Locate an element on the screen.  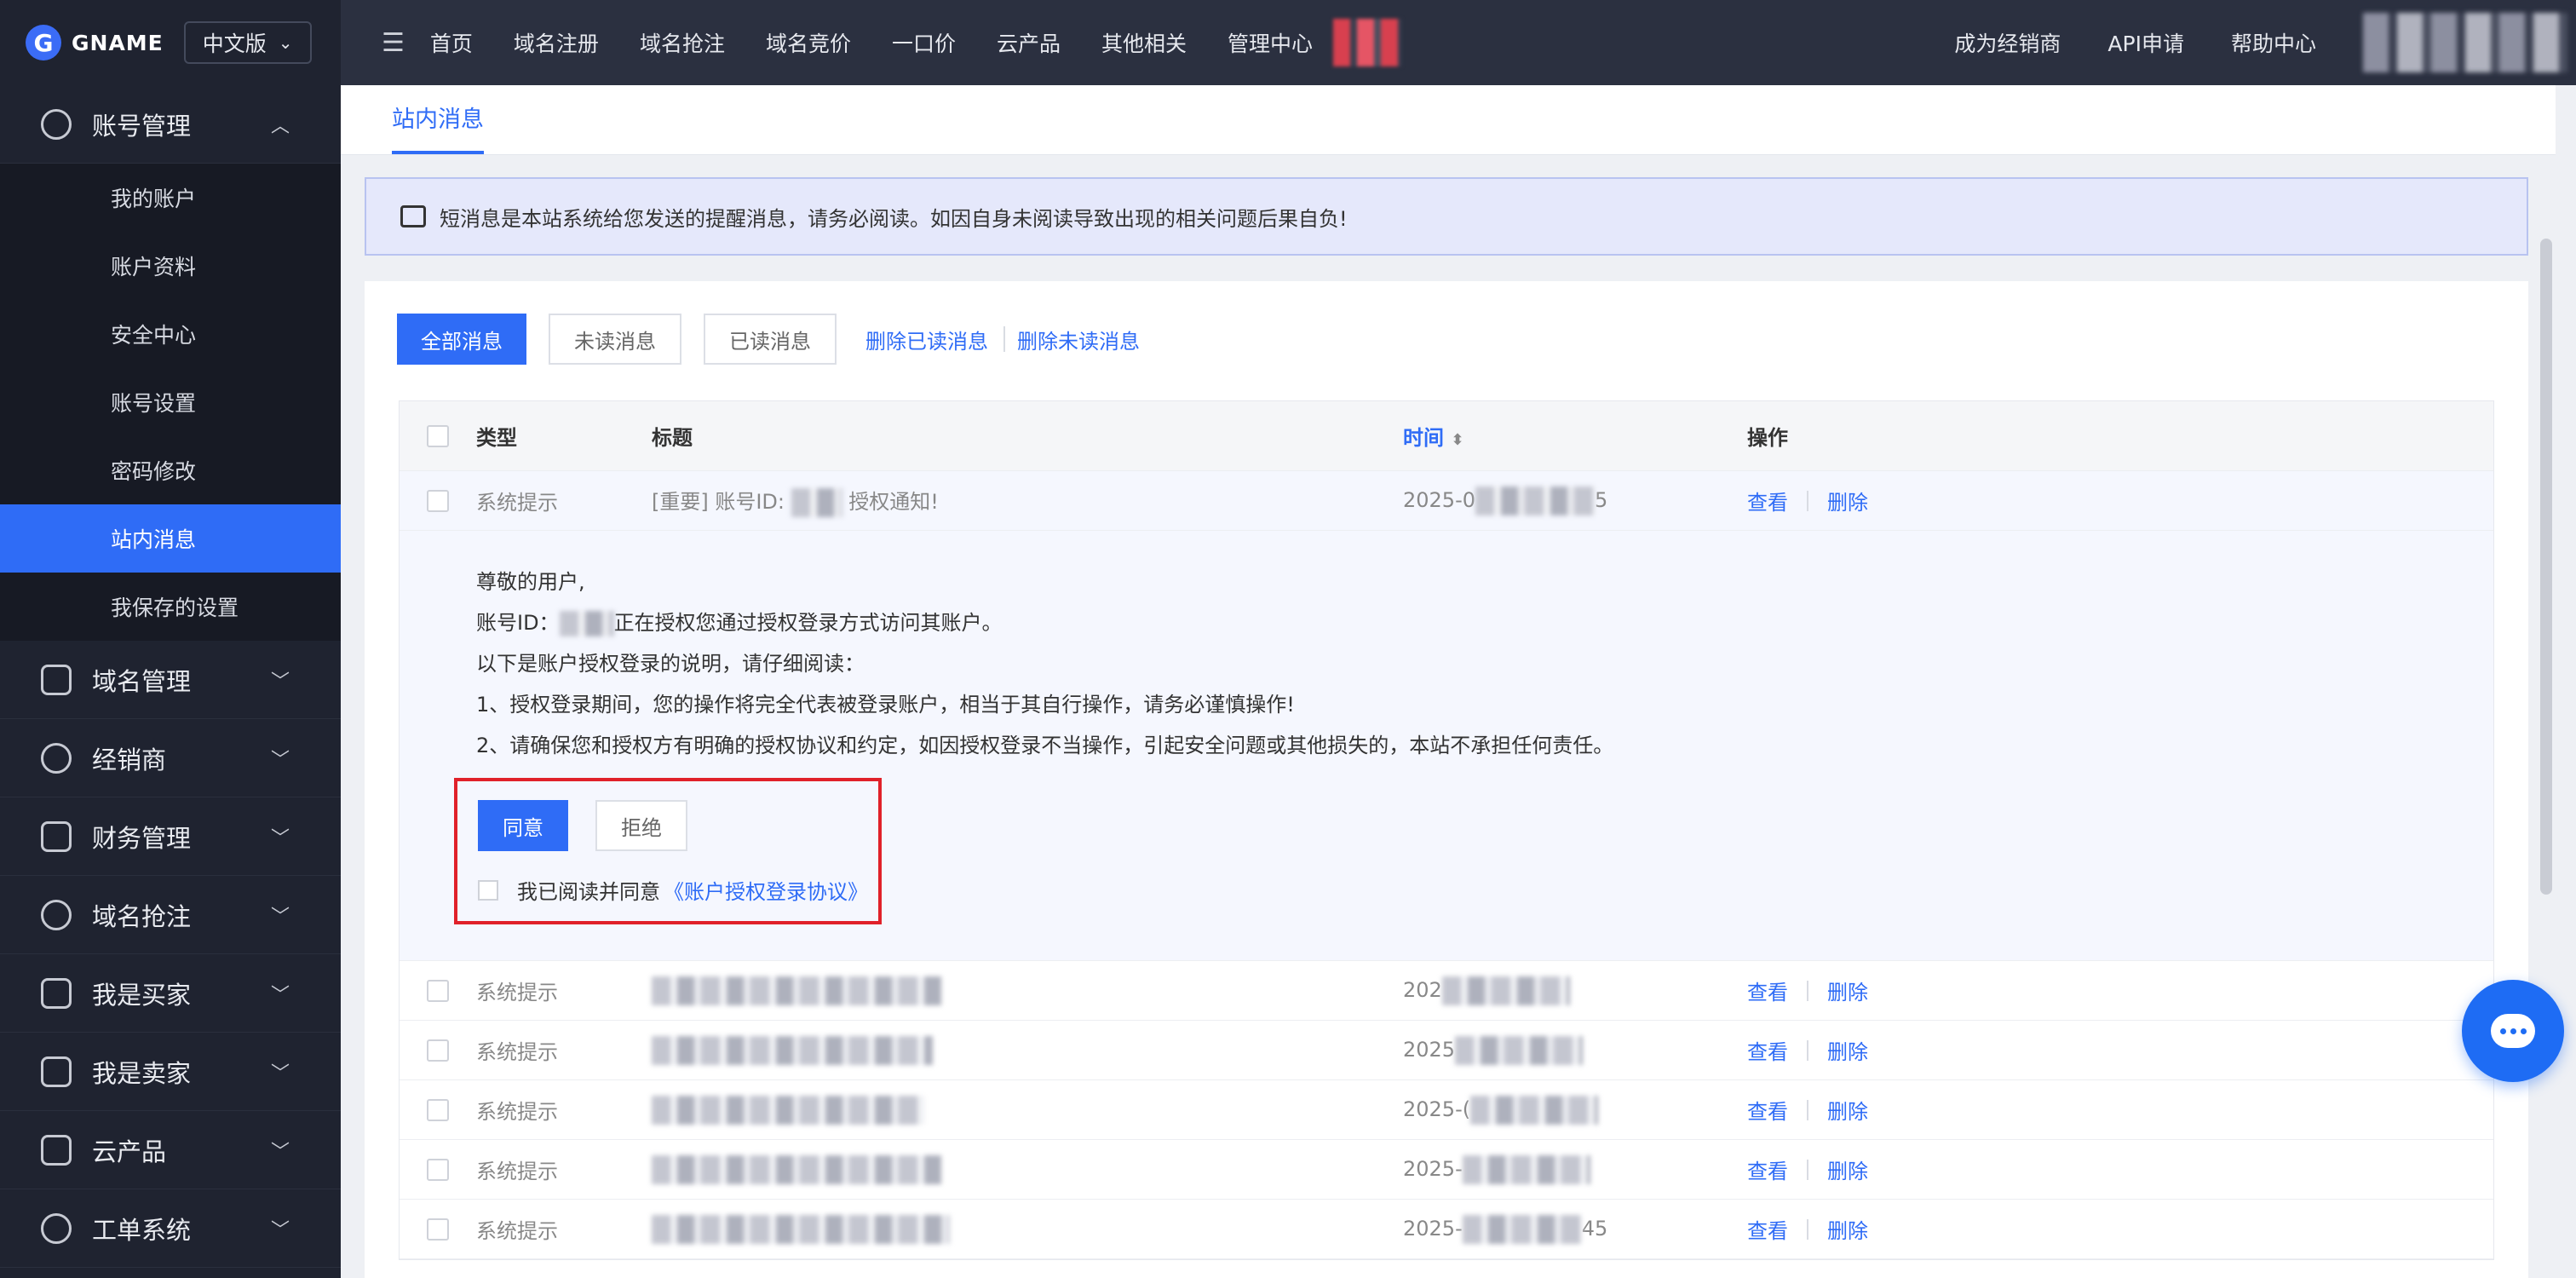
row-time-text: 2025- is located at coordinates (1433, 1228).